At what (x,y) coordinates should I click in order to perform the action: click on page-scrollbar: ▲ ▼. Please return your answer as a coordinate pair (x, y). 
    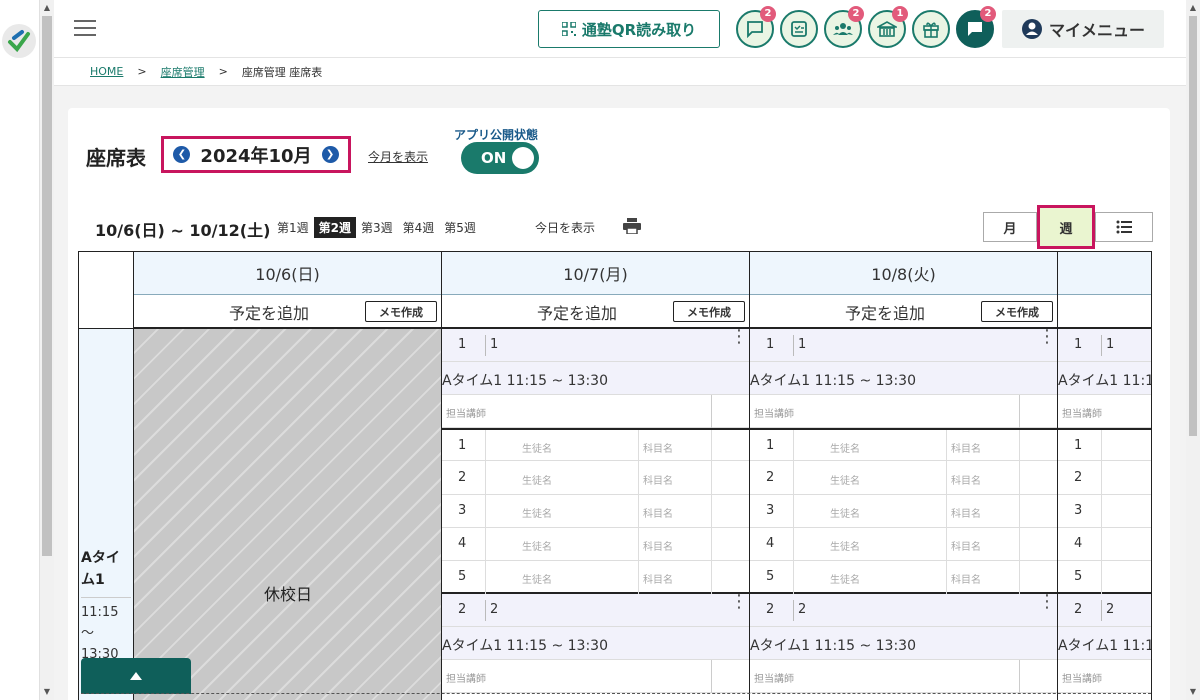
    Looking at the image, I should click on (1193, 350).